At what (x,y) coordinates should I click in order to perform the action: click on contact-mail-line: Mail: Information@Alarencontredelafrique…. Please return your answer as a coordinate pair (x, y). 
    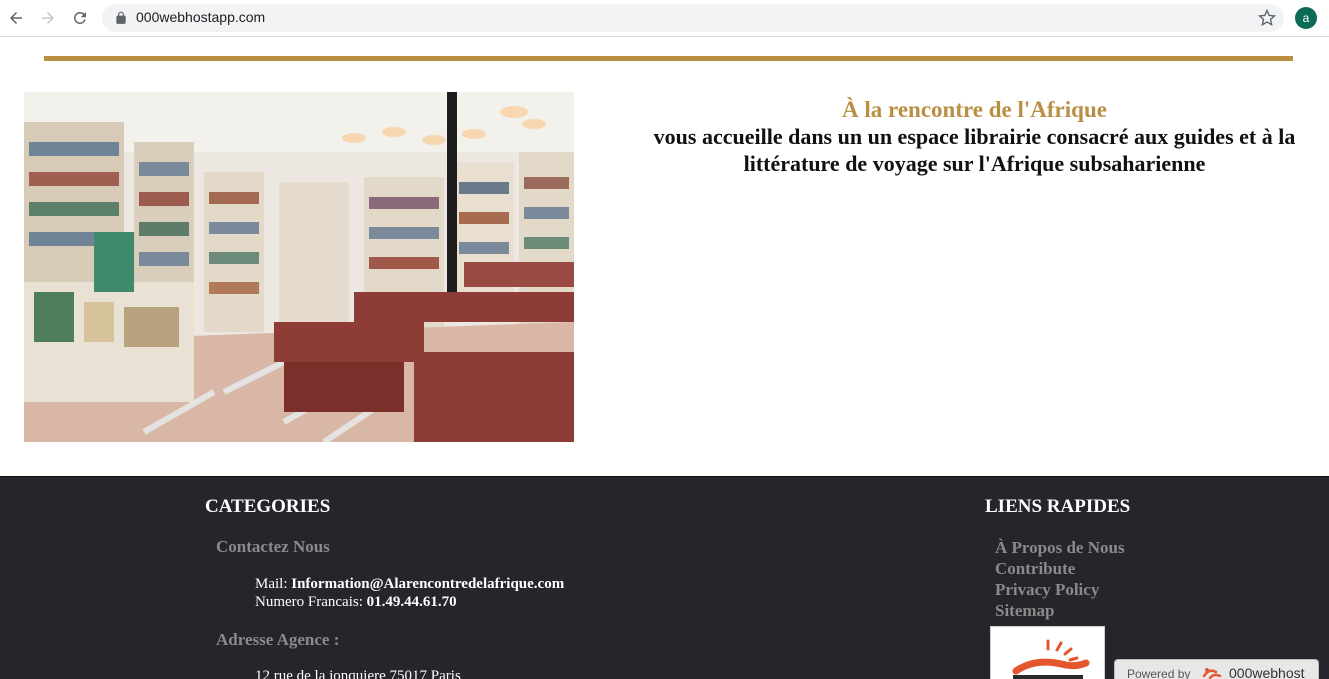
    Looking at the image, I should click on (409, 584).